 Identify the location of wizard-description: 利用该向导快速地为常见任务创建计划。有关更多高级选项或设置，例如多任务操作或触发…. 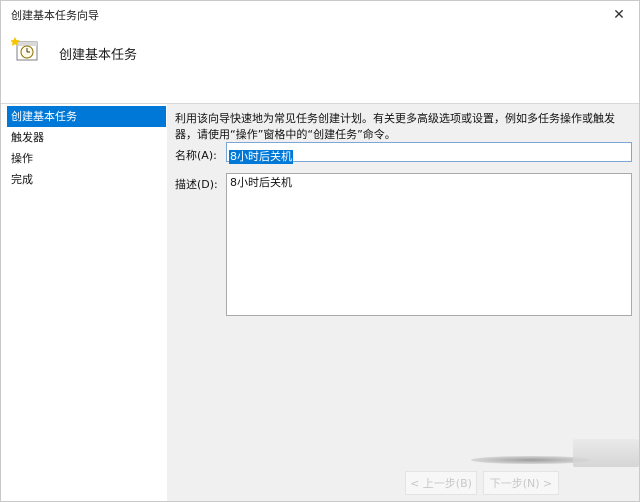
(395, 126).